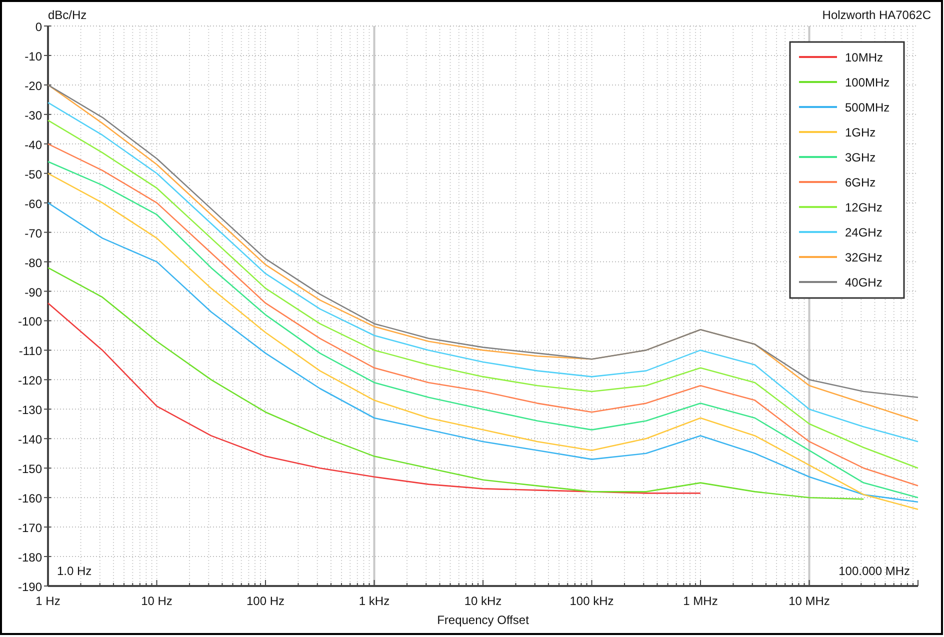  I want to click on y-tick-label: -180, so click(30, 557).